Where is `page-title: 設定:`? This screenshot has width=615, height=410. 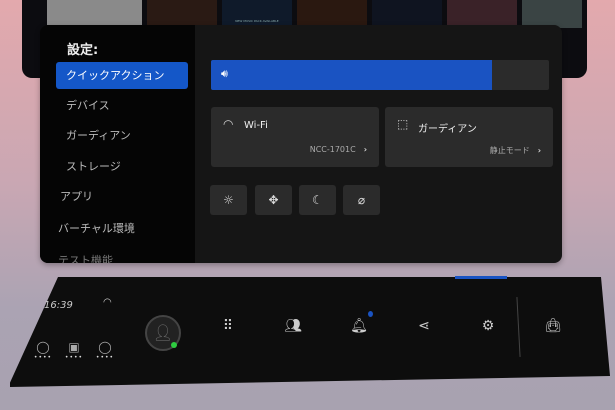 page-title: 設定: is located at coordinates (83, 50).